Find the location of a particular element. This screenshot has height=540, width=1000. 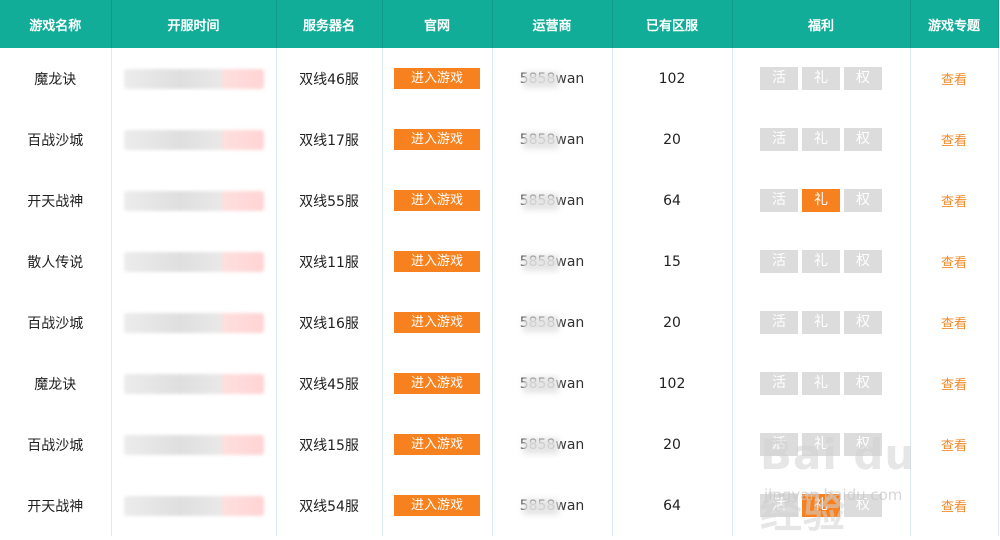

col-header-official-site: 官网 is located at coordinates (437, 24).